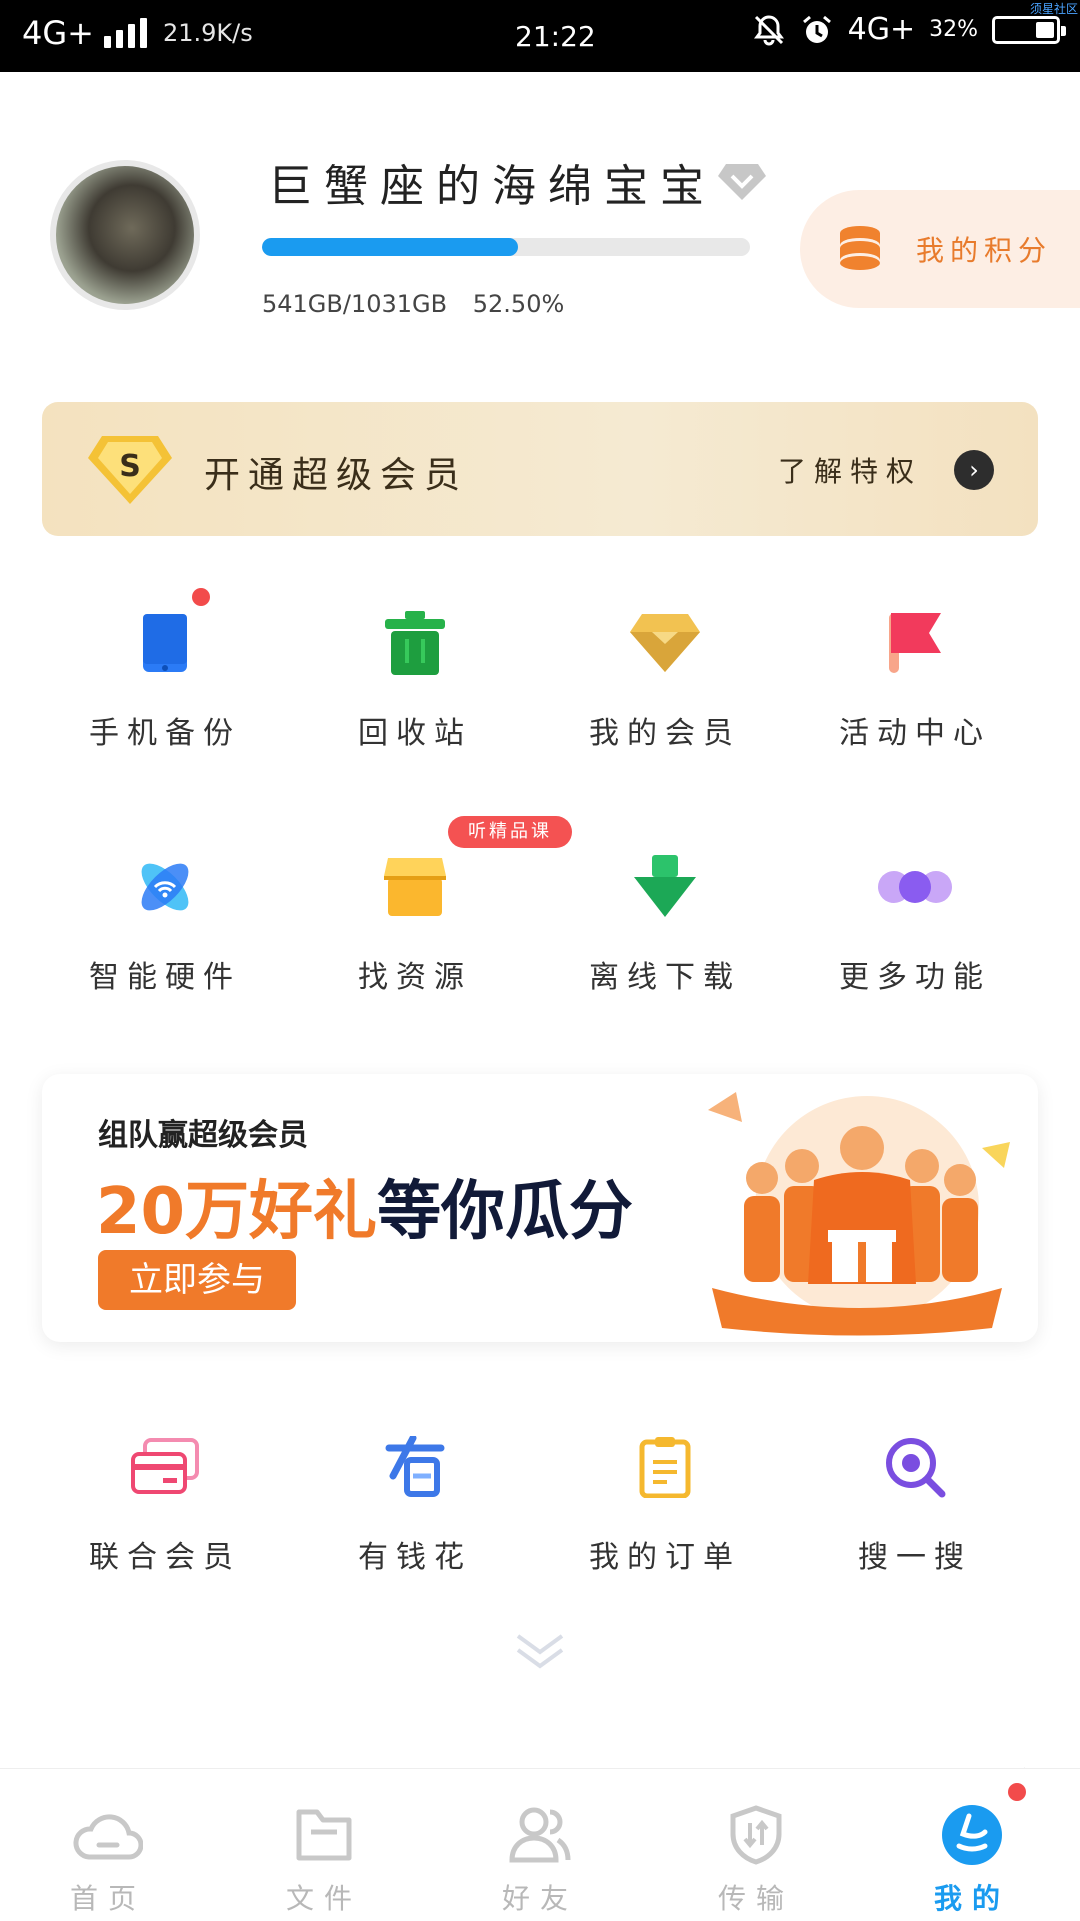  I want to click on more-dots-icon, so click(915, 887).